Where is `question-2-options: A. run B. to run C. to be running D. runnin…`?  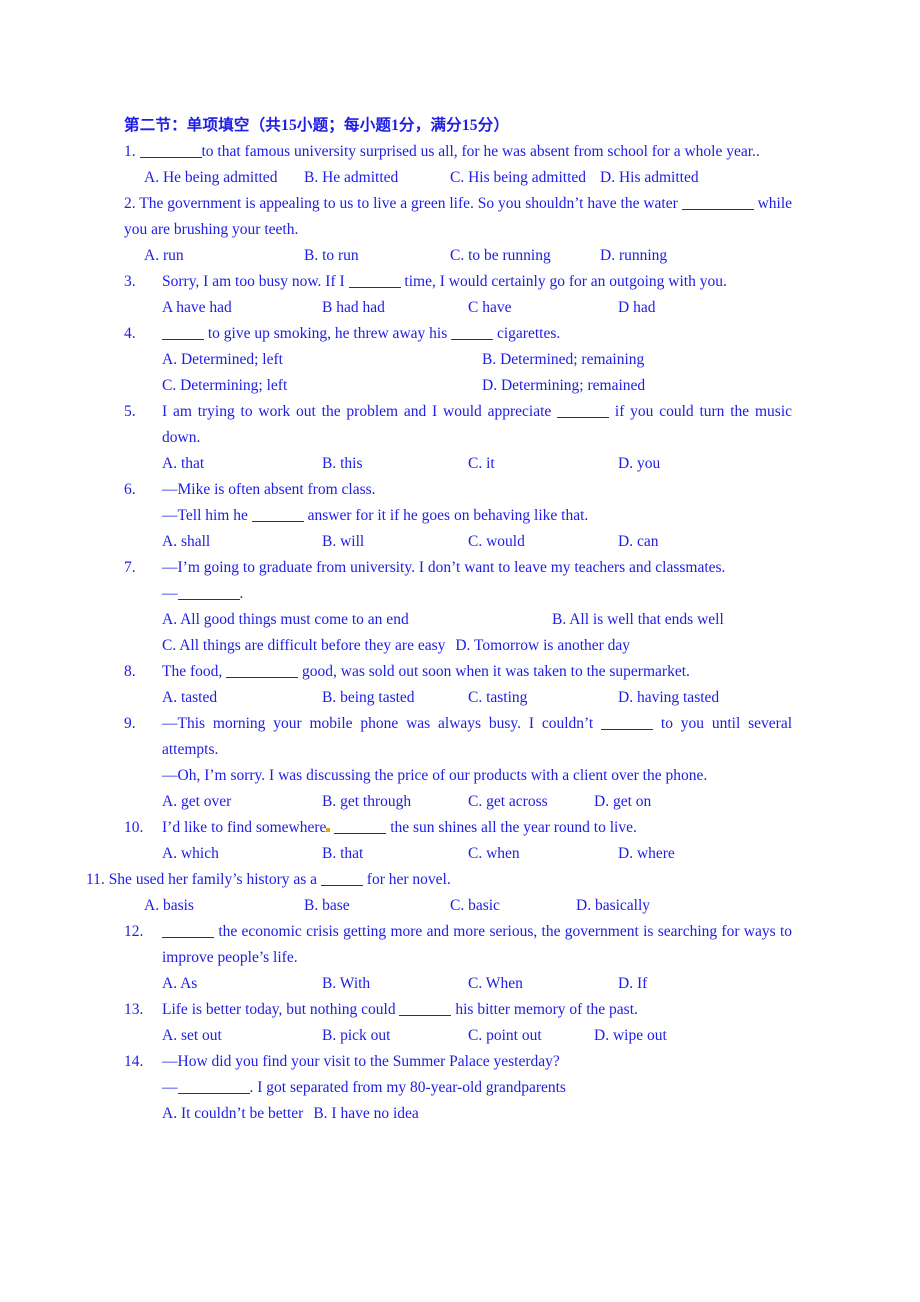
question-2-options: A. run B. to run C. to be running D. runnin… is located at coordinates (458, 256).